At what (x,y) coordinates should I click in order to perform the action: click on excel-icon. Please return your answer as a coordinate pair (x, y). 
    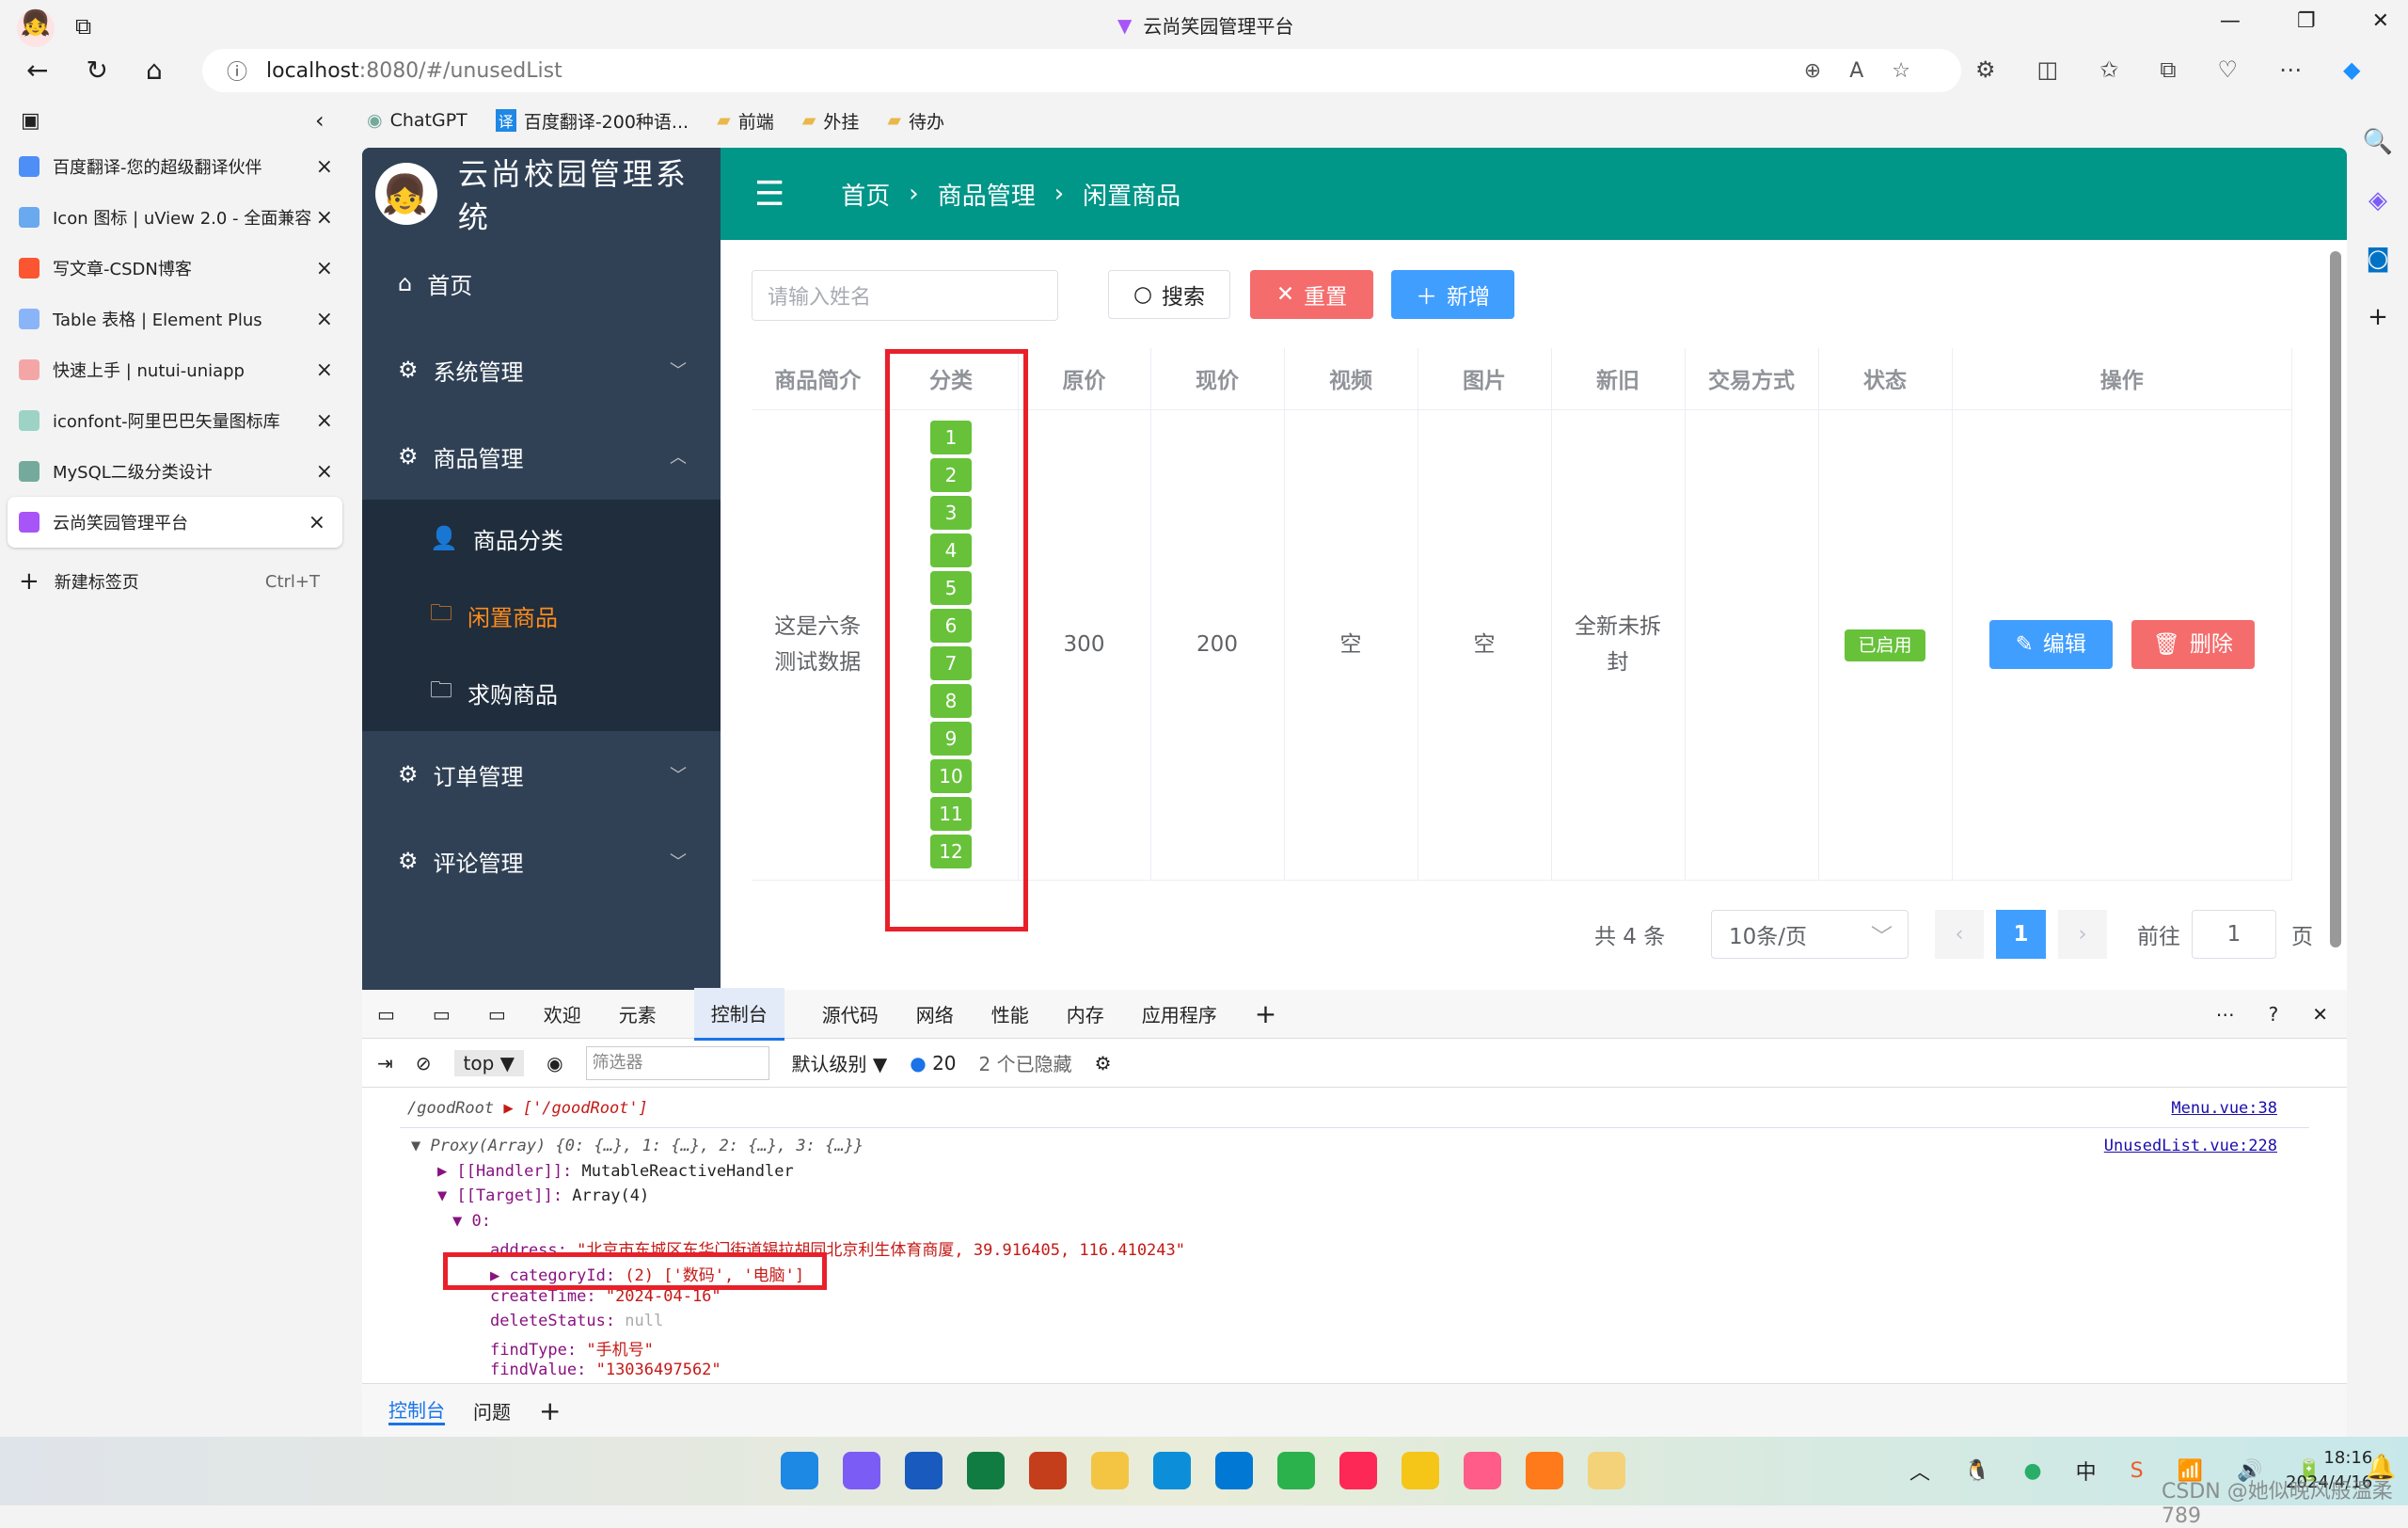
    Looking at the image, I should click on (986, 1470).